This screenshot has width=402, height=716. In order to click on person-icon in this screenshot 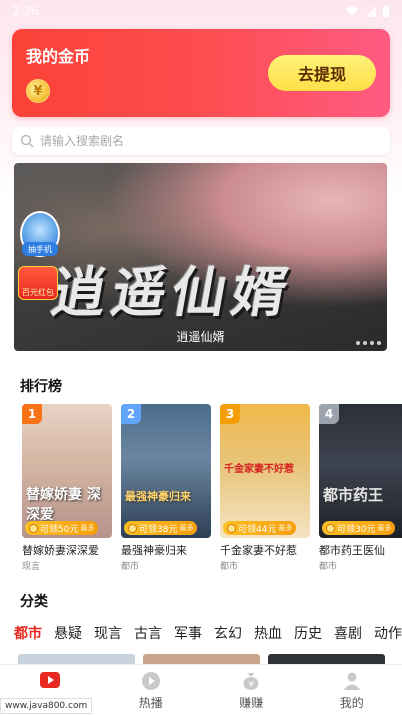, I will do `click(352, 681)`.